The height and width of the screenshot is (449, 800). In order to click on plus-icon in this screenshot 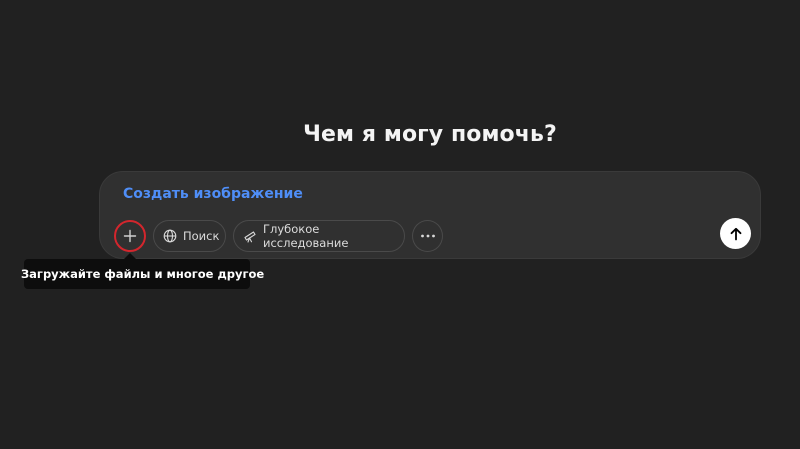, I will do `click(130, 236)`.